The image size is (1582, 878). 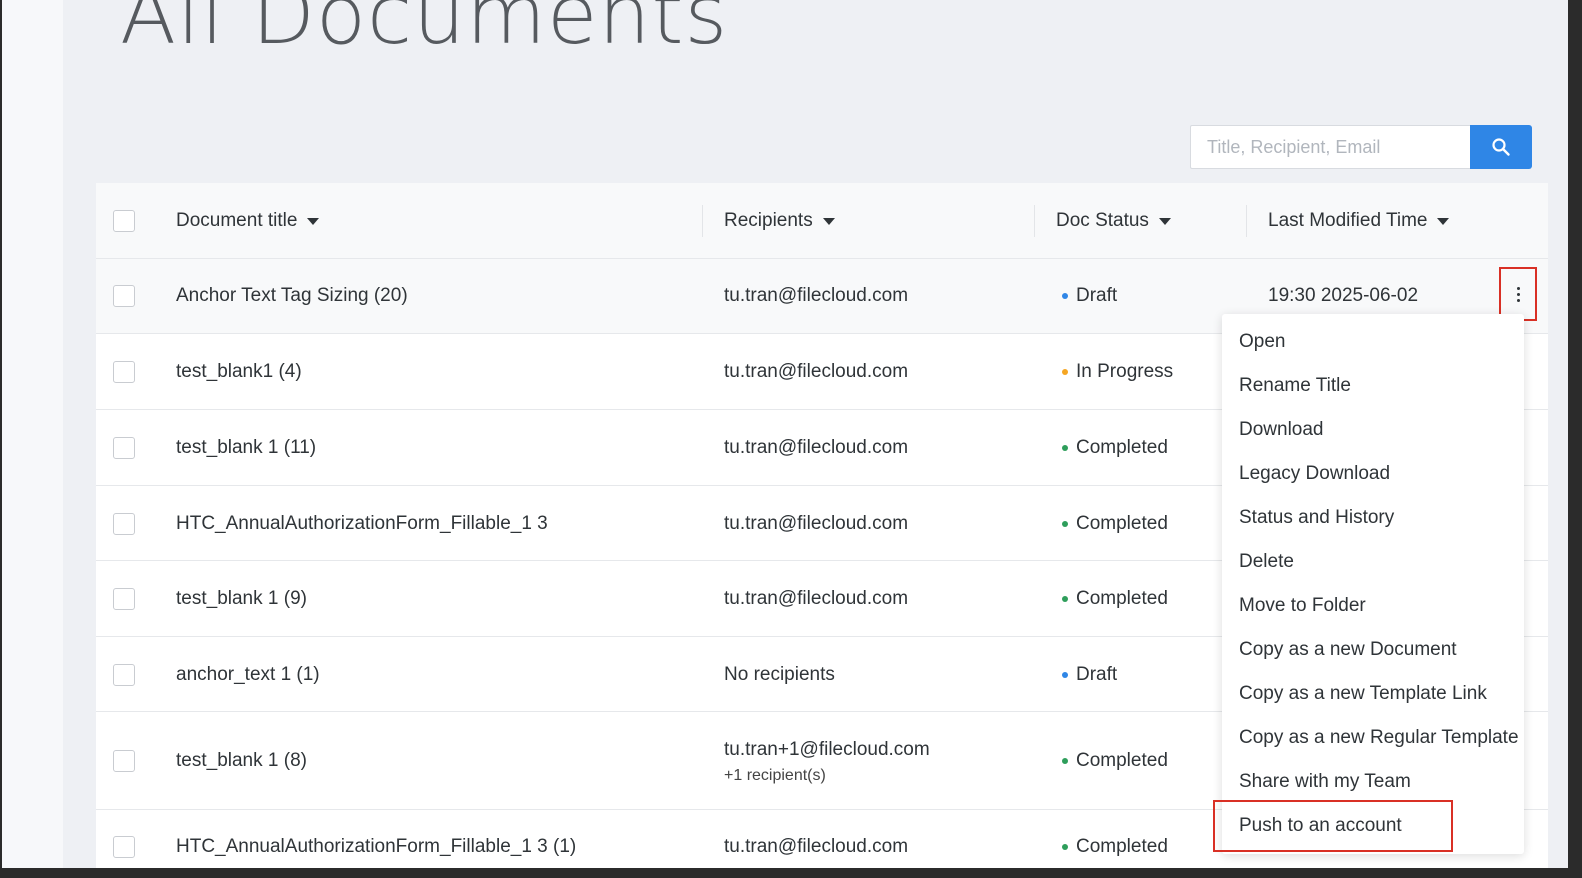 What do you see at coordinates (124, 221) in the screenshot?
I see `select-all-checkbox` at bounding box center [124, 221].